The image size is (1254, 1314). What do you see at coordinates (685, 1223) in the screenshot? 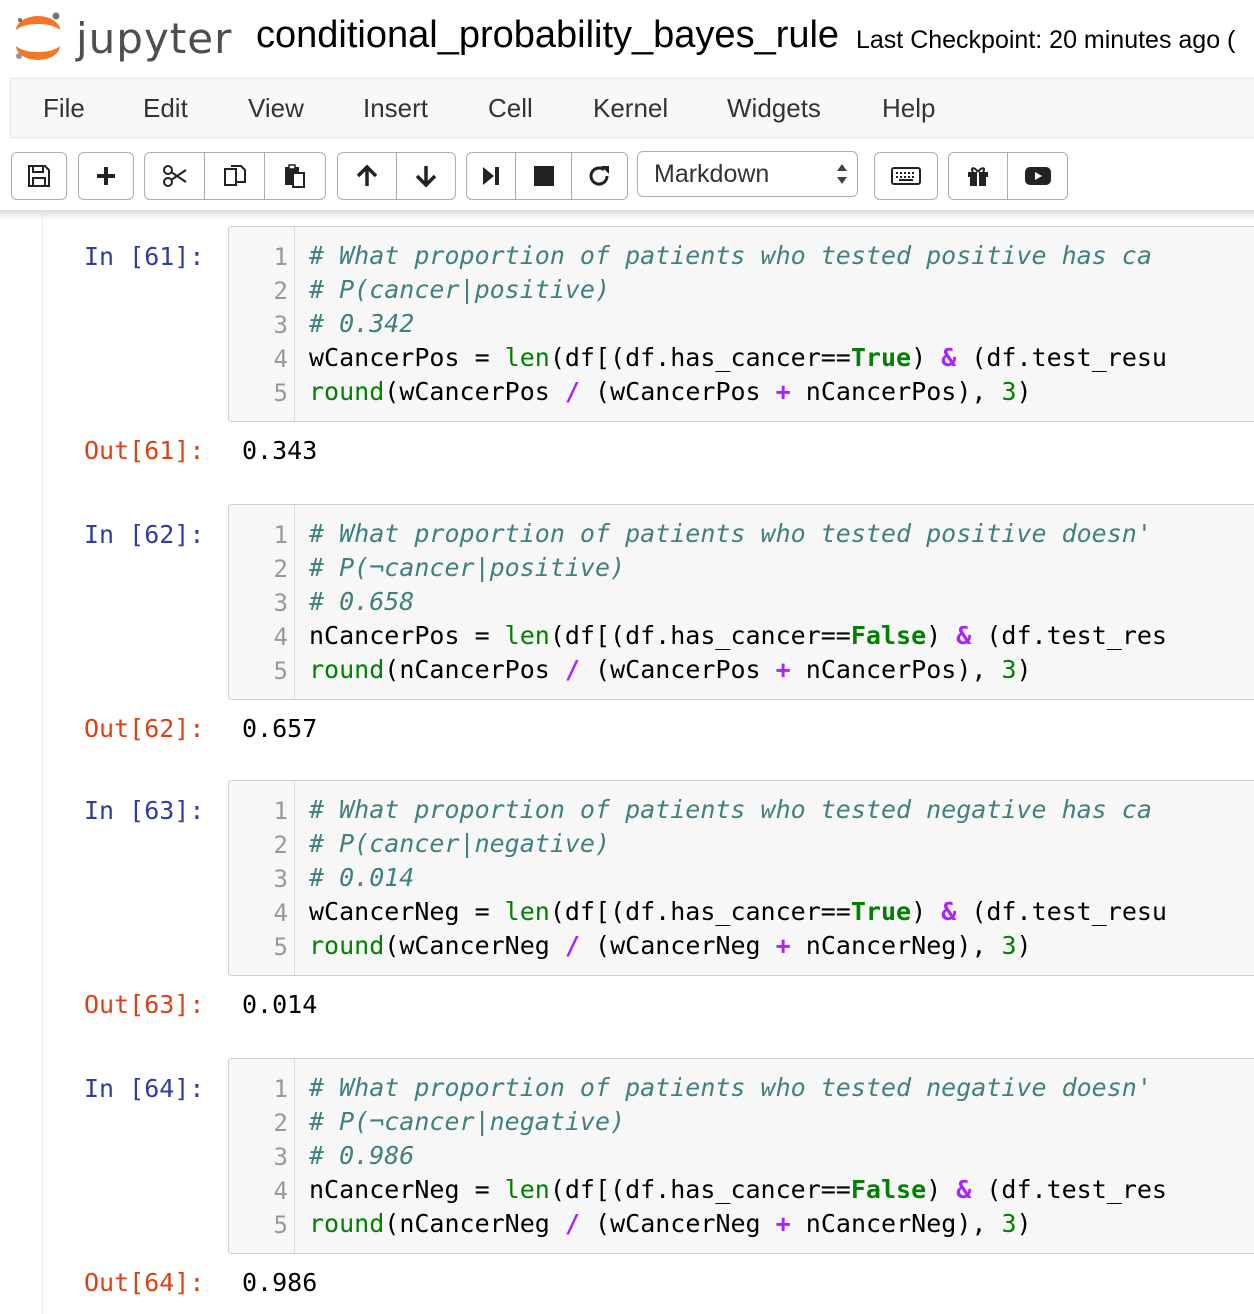
I see `sum-var-a: wCancerNeg` at bounding box center [685, 1223].